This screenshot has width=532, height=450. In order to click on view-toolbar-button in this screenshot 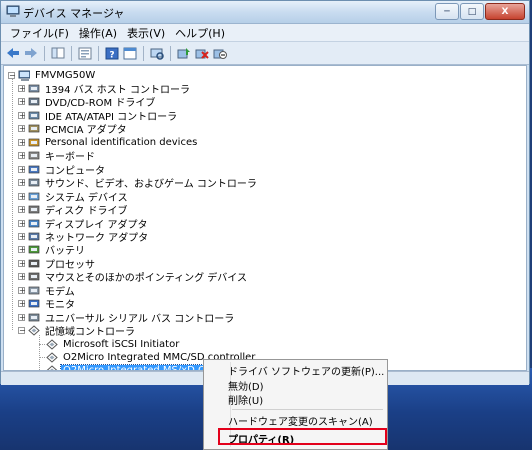, I will do `click(130, 53)`.